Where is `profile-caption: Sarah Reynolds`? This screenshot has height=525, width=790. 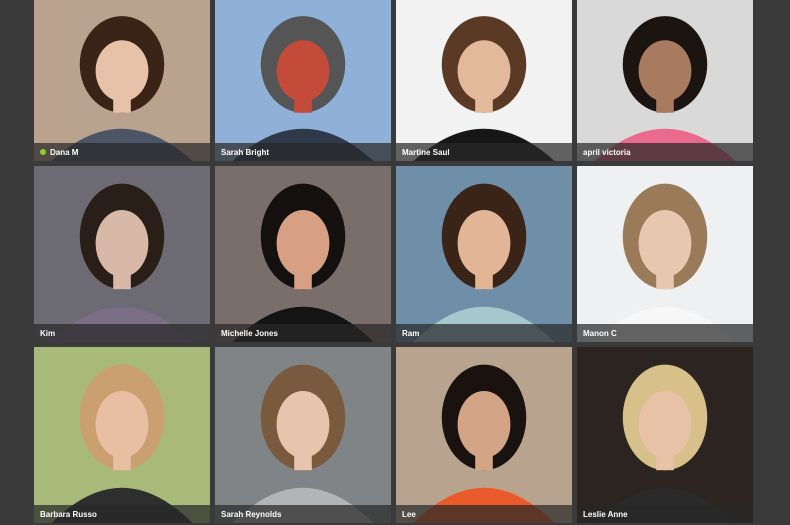 profile-caption: Sarah Reynolds is located at coordinates (303, 514).